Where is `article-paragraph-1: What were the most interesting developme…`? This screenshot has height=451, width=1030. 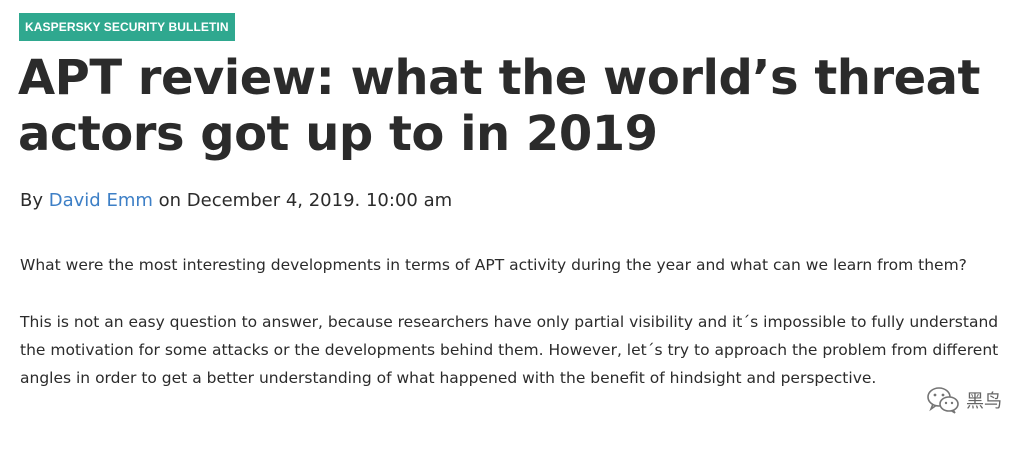
article-paragraph-1: What were the most interesting developme… is located at coordinates (493, 265).